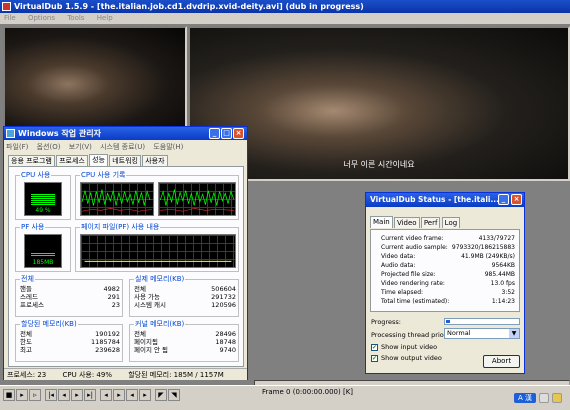  Describe the element at coordinates (49, 147) in the screenshot. I see `menu-options: 옵션(O)` at that location.